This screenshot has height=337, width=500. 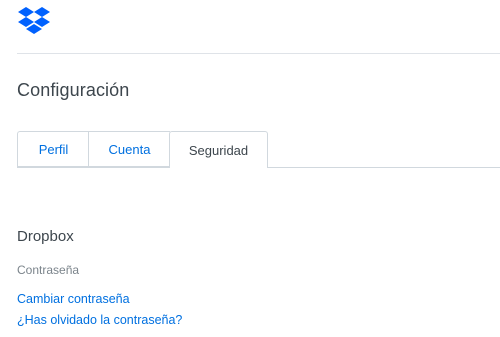 I want to click on dropbox-logo-icon, so click(x=34, y=21).